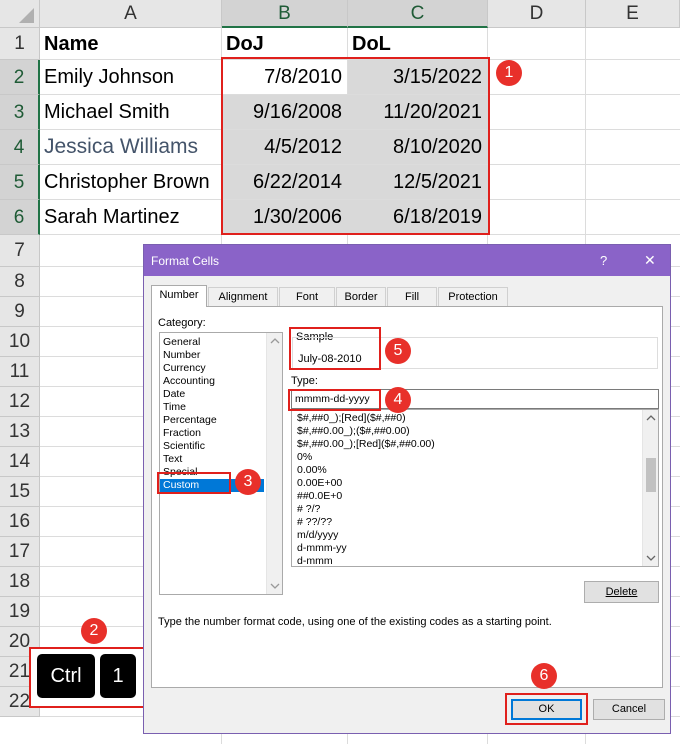  Describe the element at coordinates (633, 14) in the screenshot. I see `column-header-e: E` at that location.